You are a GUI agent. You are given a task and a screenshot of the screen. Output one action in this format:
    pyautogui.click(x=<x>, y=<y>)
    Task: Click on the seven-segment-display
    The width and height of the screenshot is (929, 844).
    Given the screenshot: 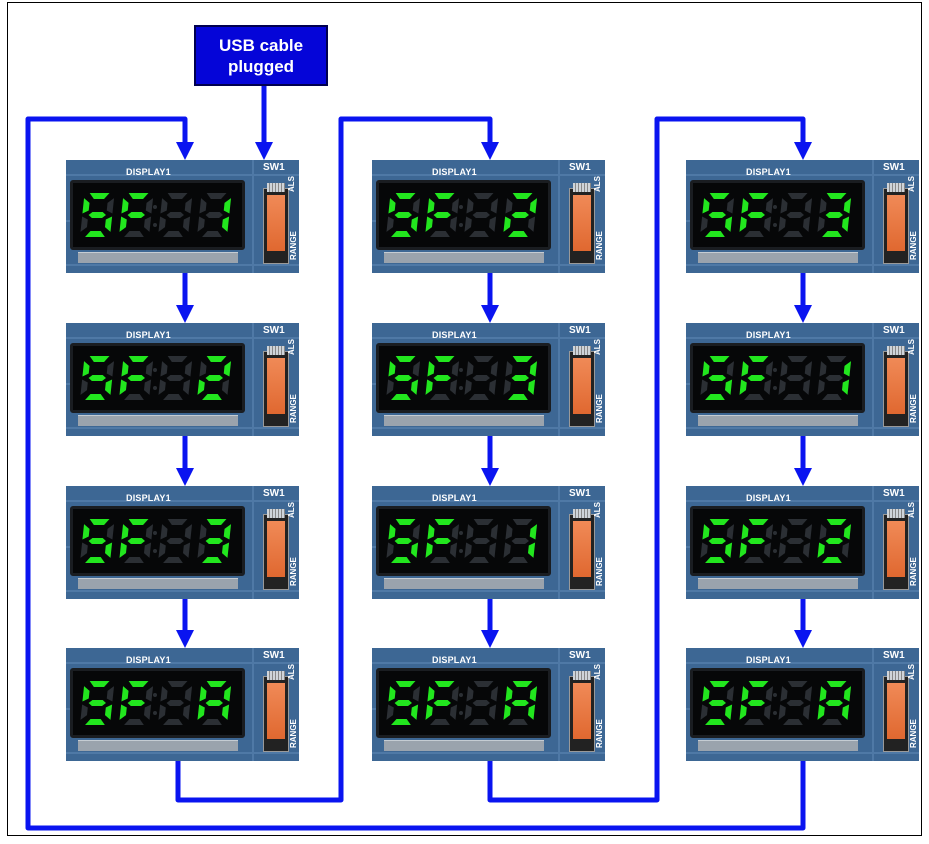 What is the action you would take?
    pyautogui.click(x=463, y=378)
    